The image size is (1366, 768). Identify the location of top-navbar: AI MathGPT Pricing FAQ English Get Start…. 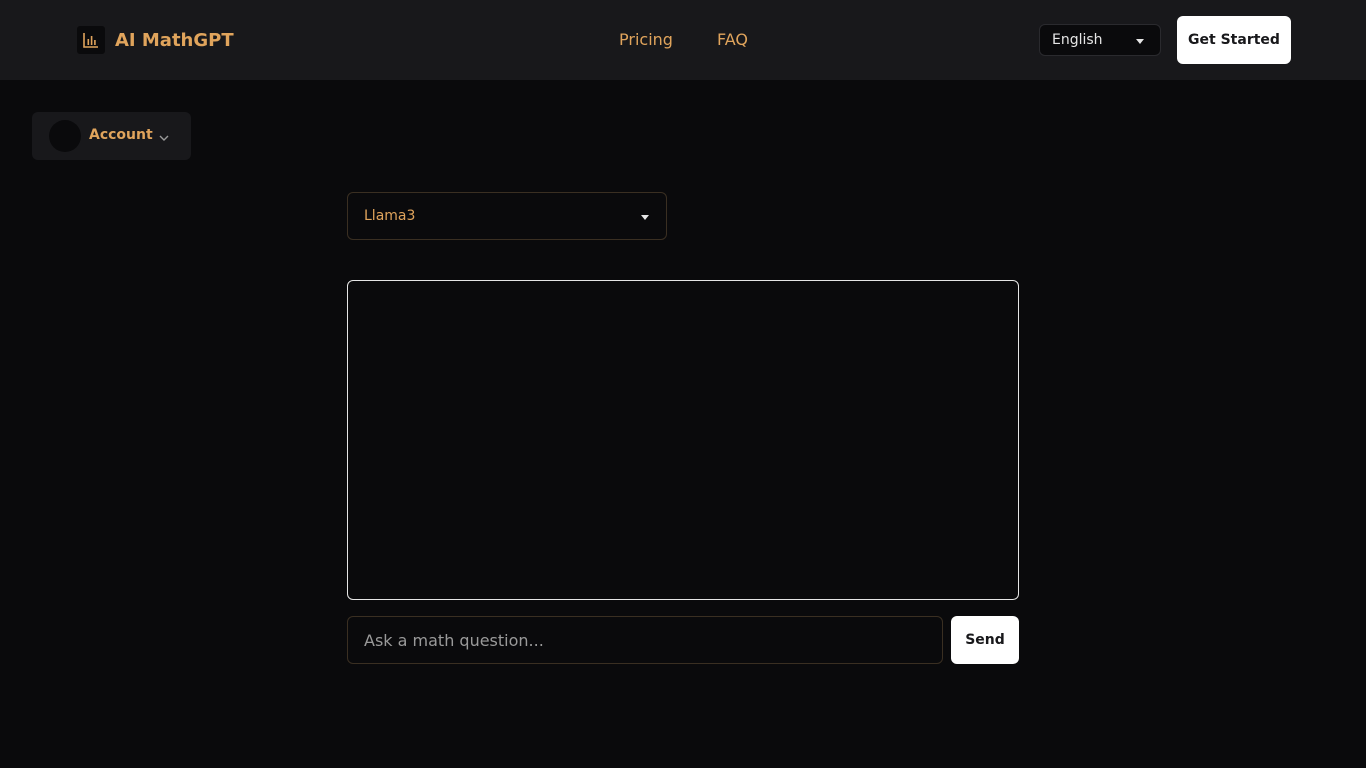
(683, 40).